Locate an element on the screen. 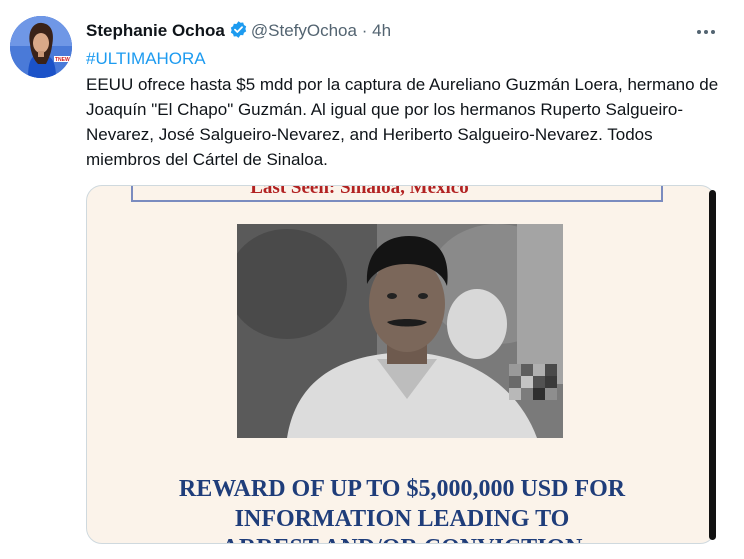 Image resolution: width=744 pixels, height=559 pixels. author-name: Stephanie Ochoa is located at coordinates (155, 30).